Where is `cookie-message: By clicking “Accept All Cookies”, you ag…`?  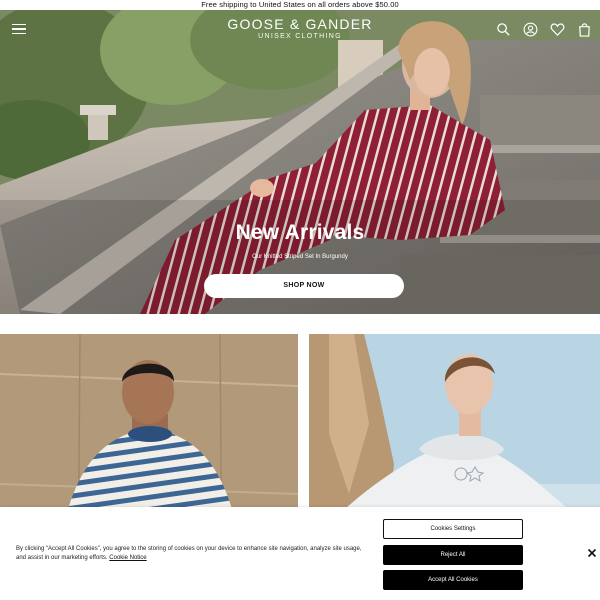 cookie-message: By clicking “Accept All Cookies”, you ag… is located at coordinates (189, 553).